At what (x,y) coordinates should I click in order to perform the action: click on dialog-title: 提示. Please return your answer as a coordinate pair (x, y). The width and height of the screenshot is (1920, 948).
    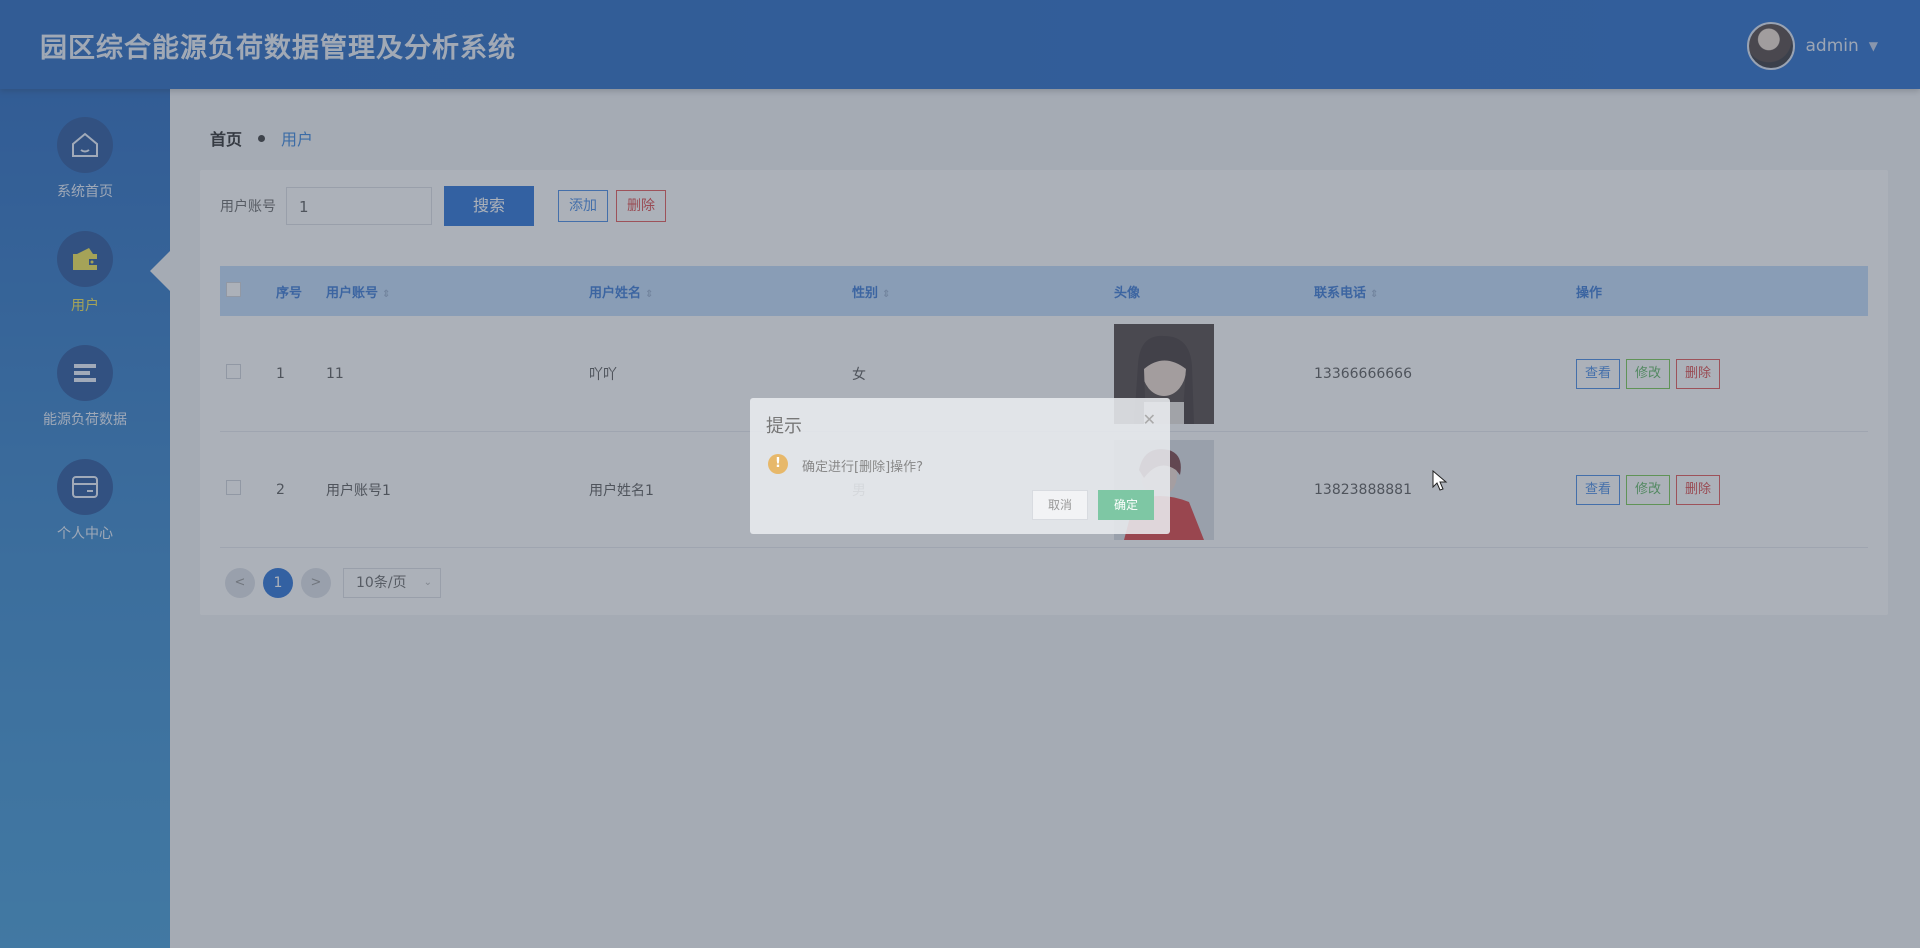
    Looking at the image, I should click on (784, 426).